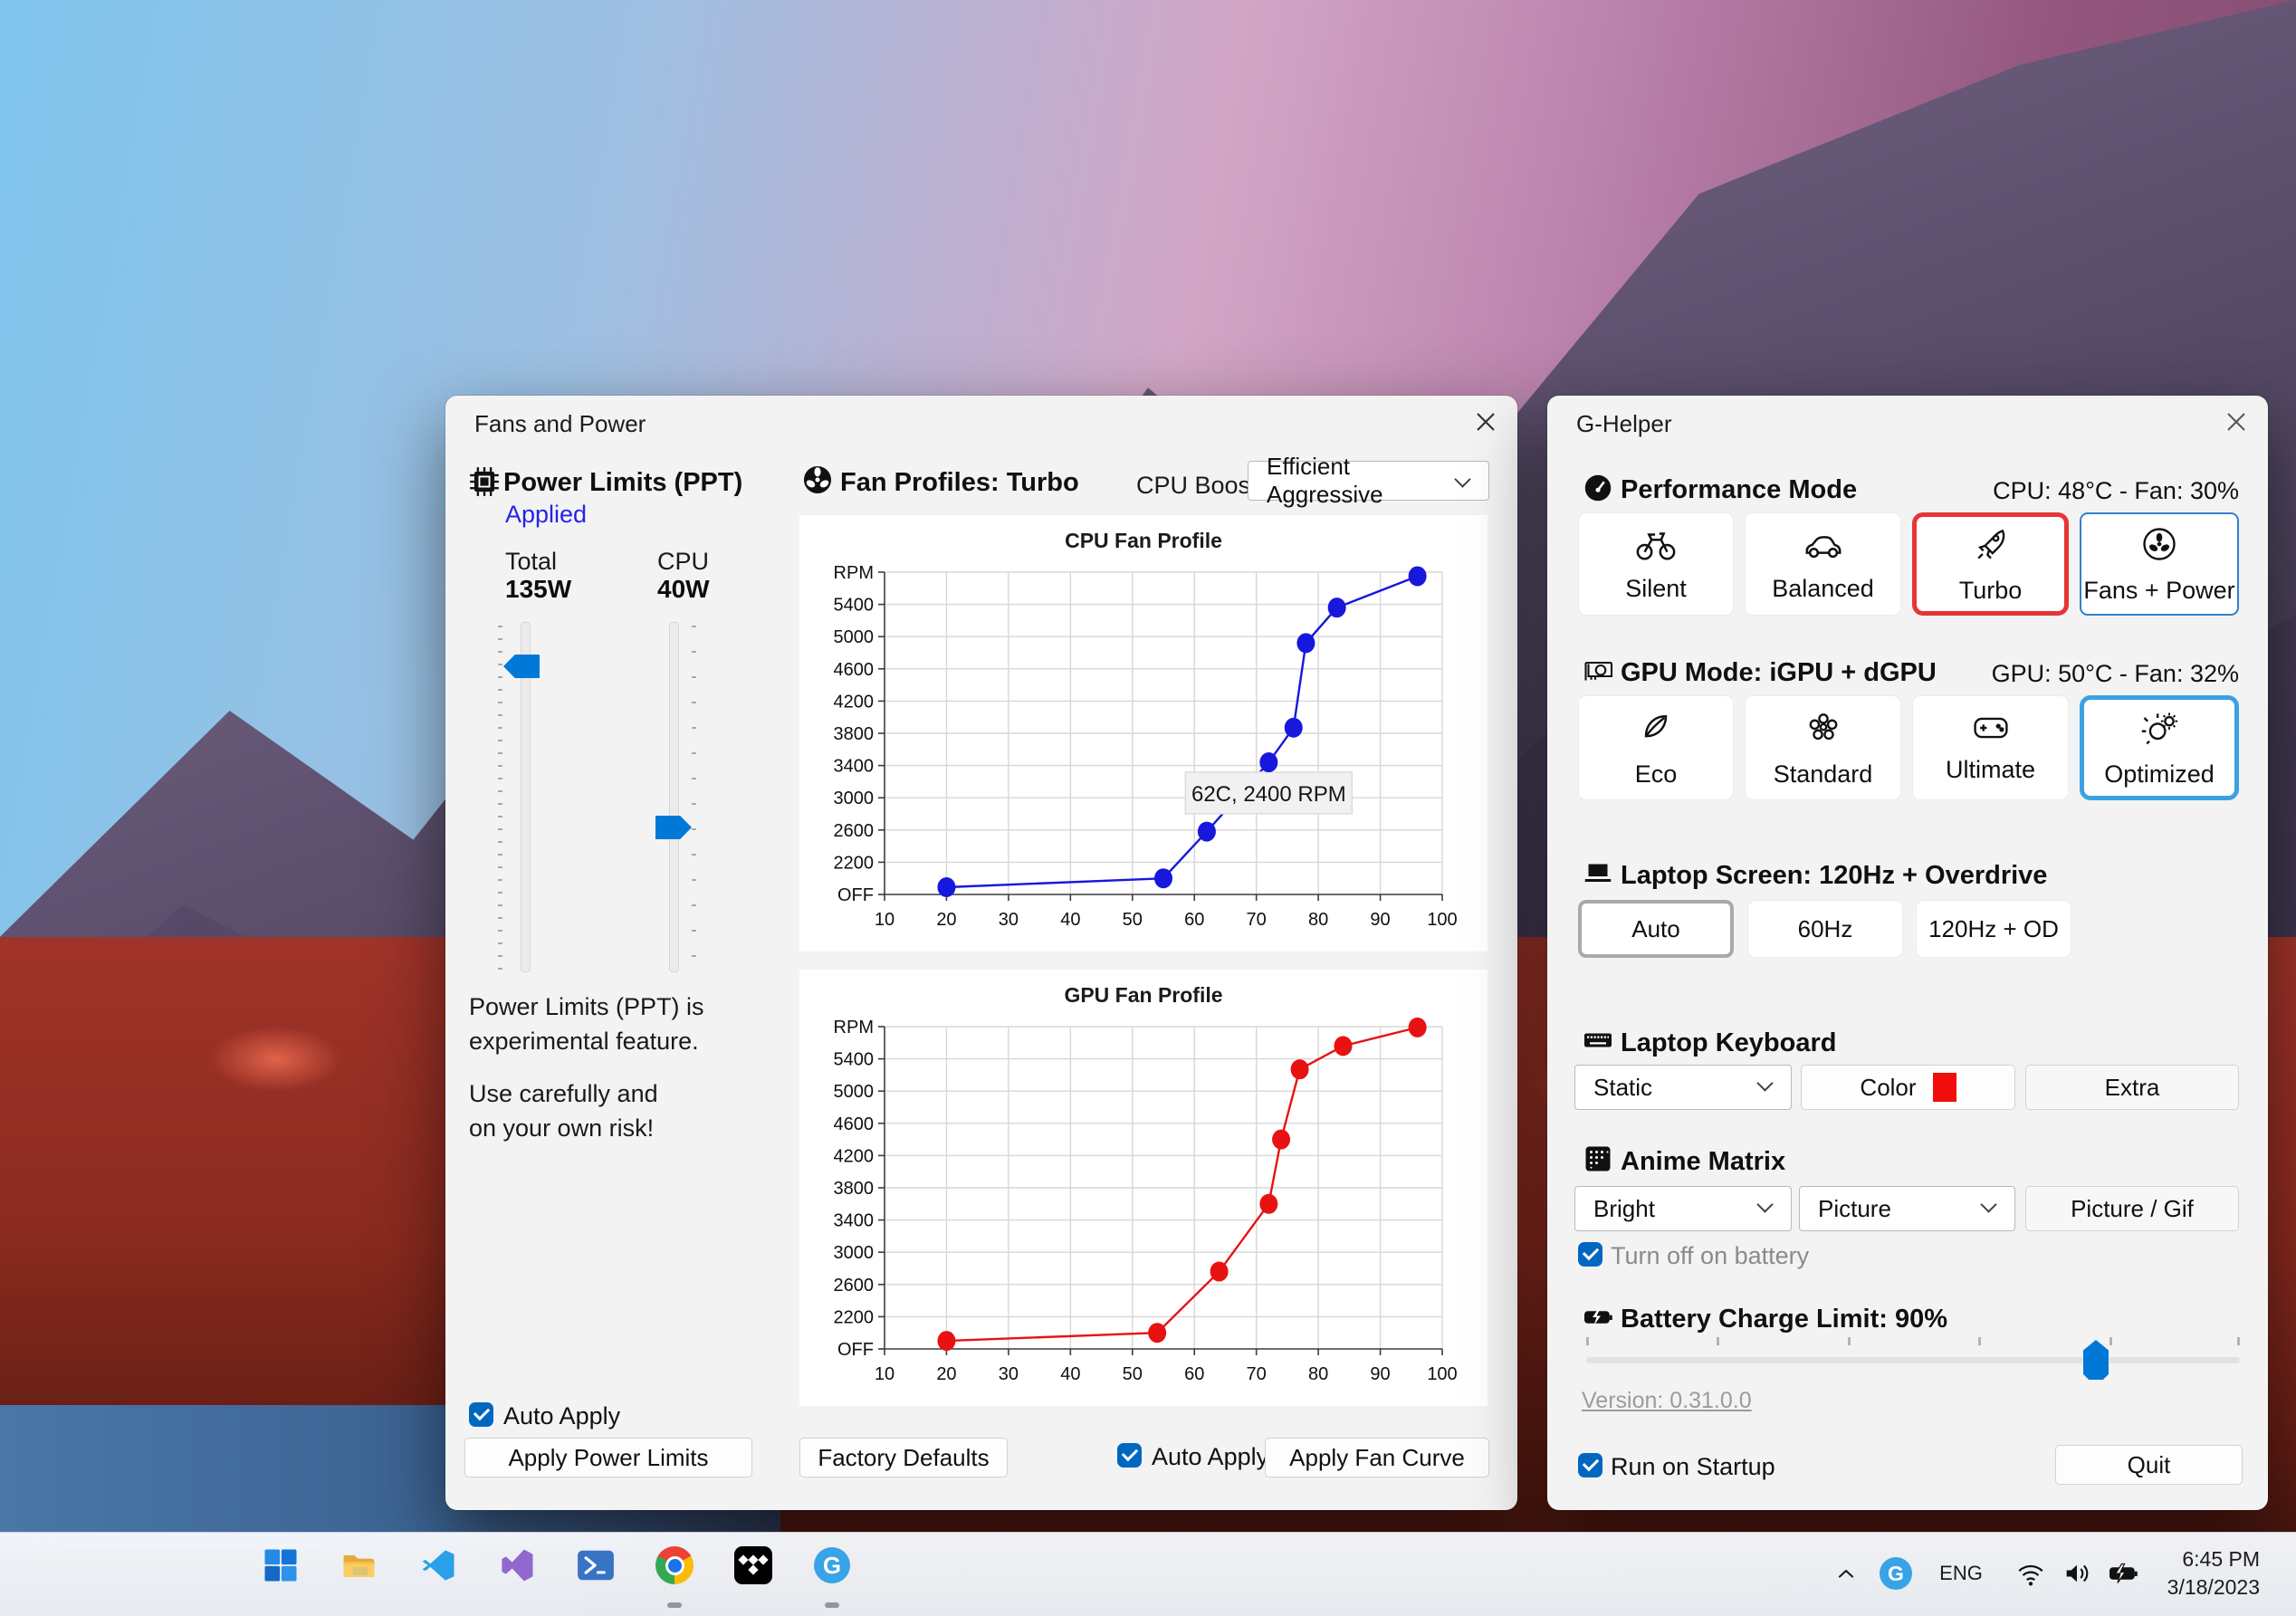 The image size is (2296, 1616). What do you see at coordinates (2132, 1087) in the screenshot?
I see `keyboard-extra-button: Extra` at bounding box center [2132, 1087].